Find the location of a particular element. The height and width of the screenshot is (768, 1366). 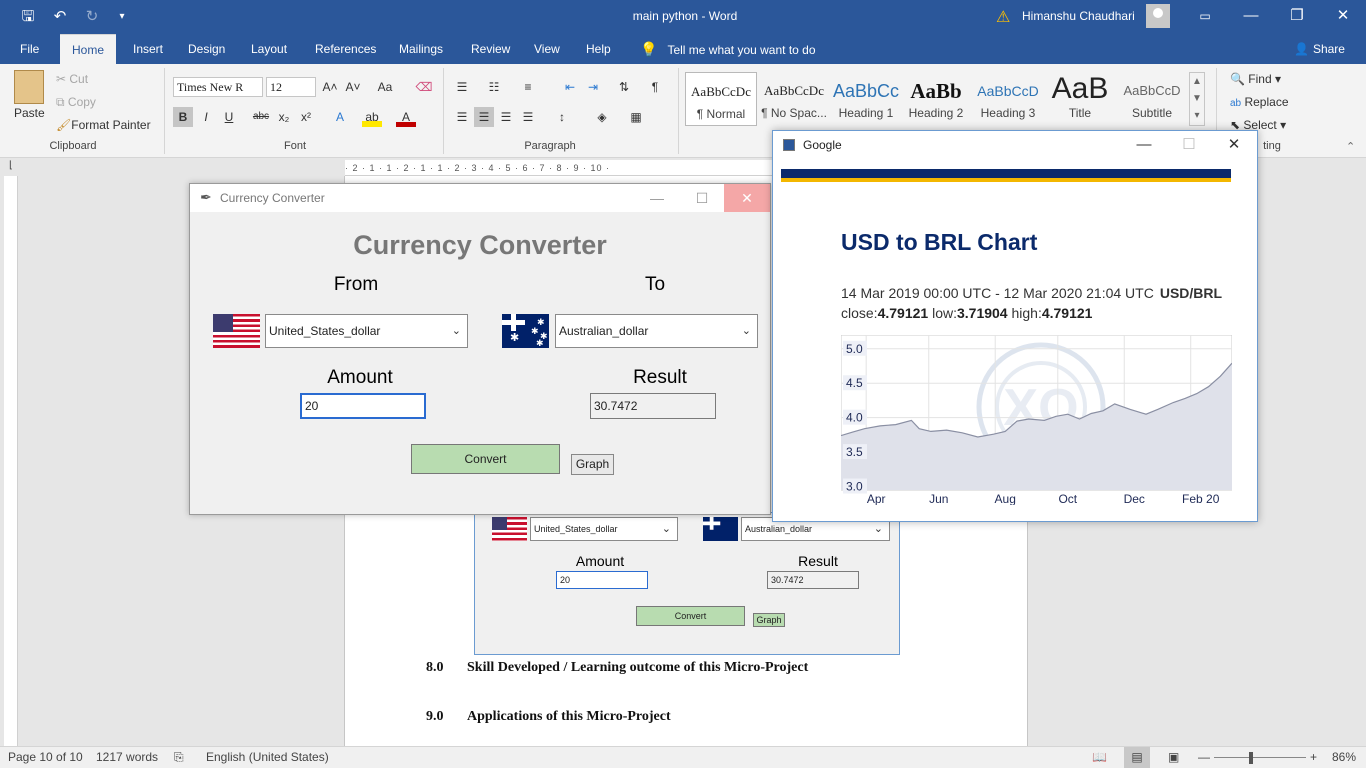

font-size-dropdown: 12 is located at coordinates (291, 87).